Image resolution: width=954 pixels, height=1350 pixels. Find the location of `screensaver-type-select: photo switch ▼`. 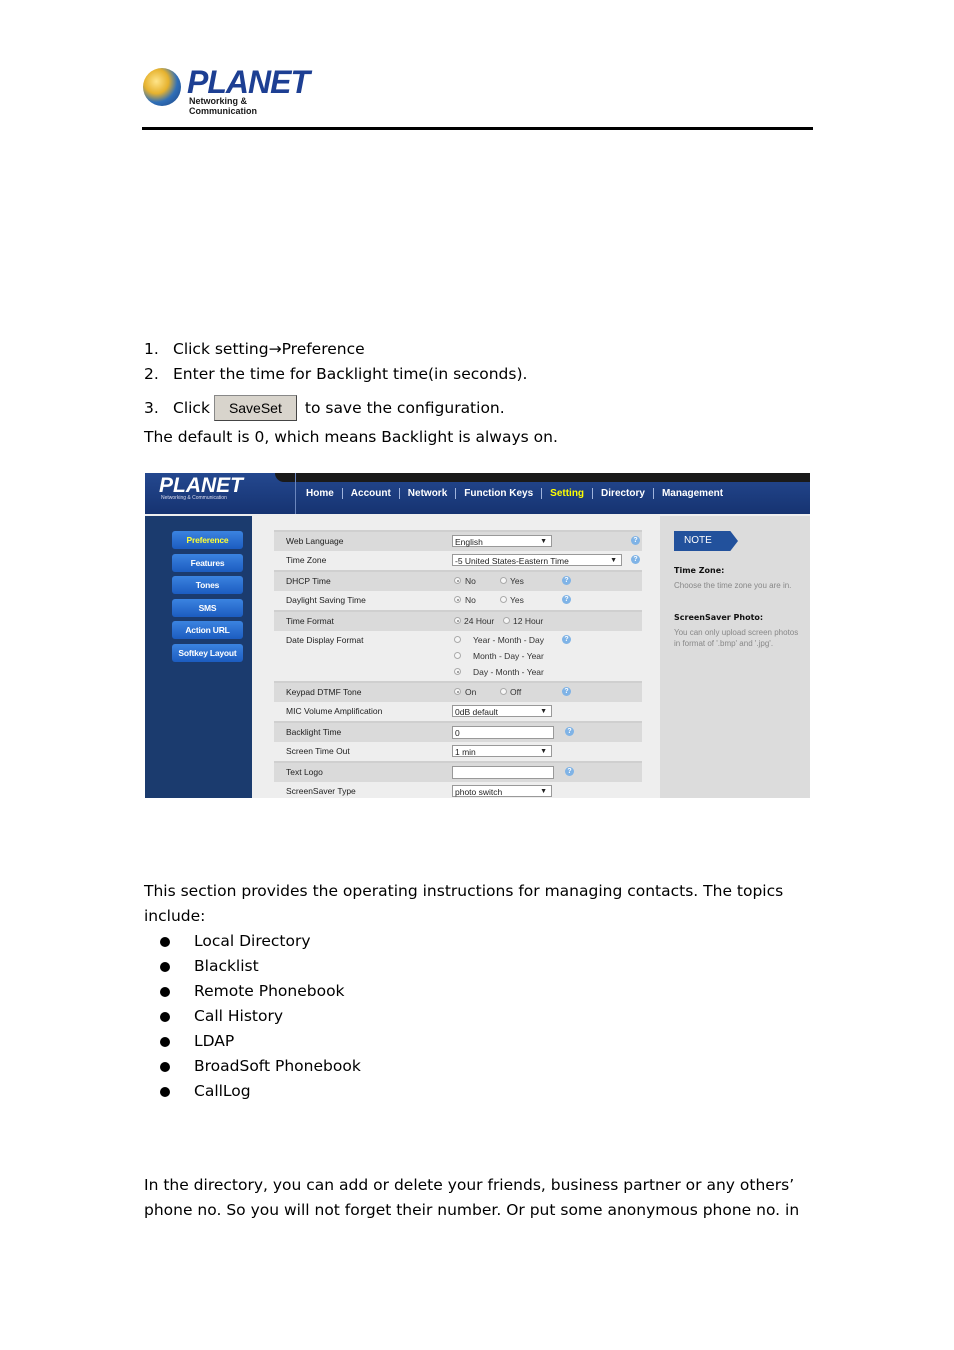

screensaver-type-select: photo switch ▼ is located at coordinates (502, 791).